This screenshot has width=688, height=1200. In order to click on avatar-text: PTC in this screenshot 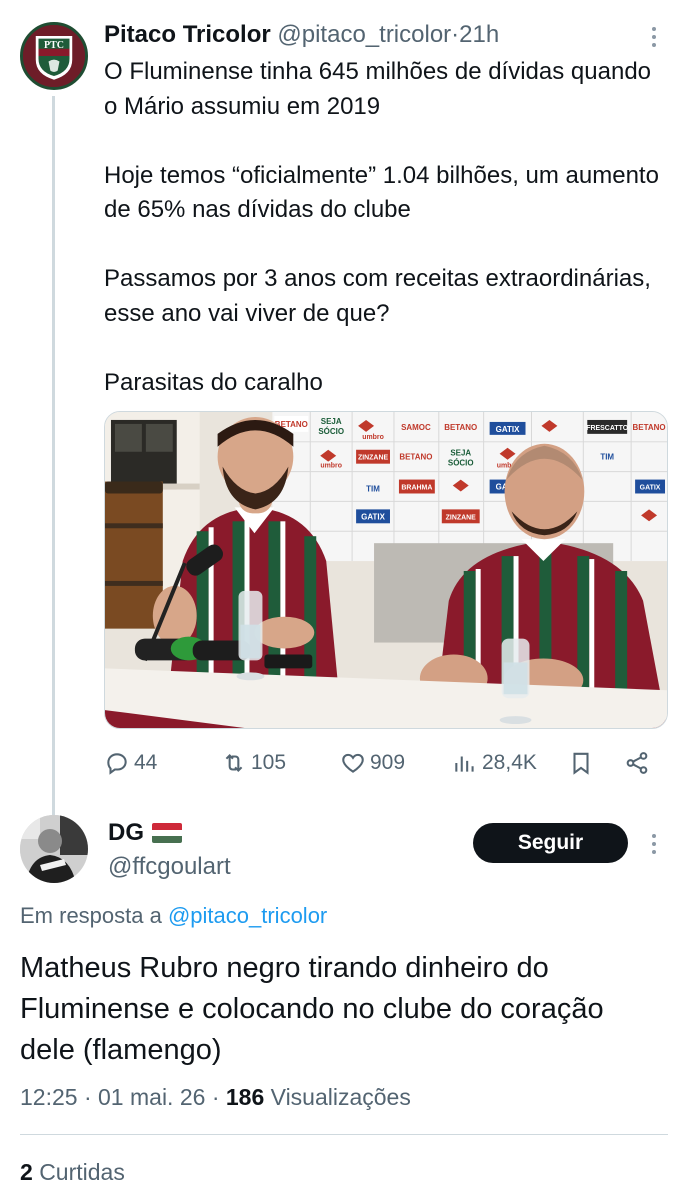, I will do `click(54, 45)`.